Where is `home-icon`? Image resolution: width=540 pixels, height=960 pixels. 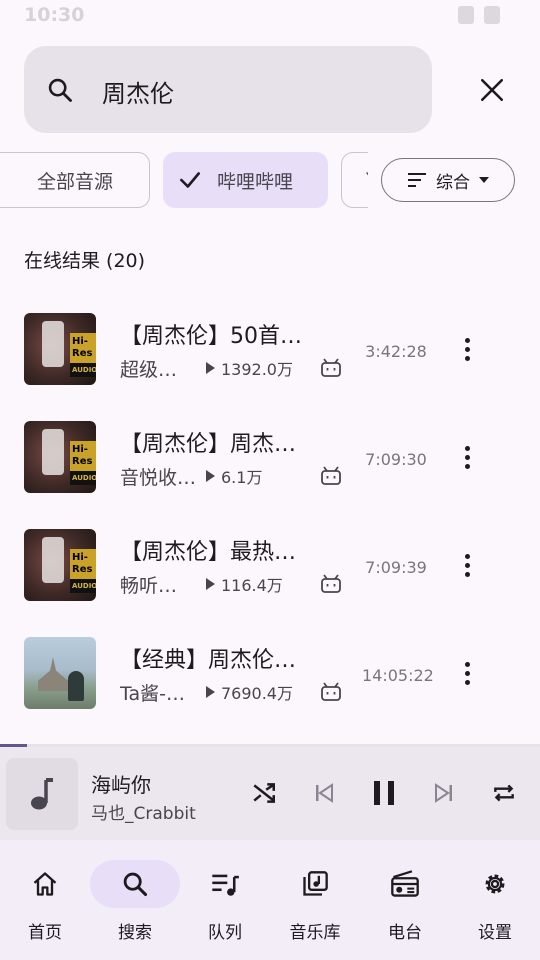
home-icon is located at coordinates (45, 884).